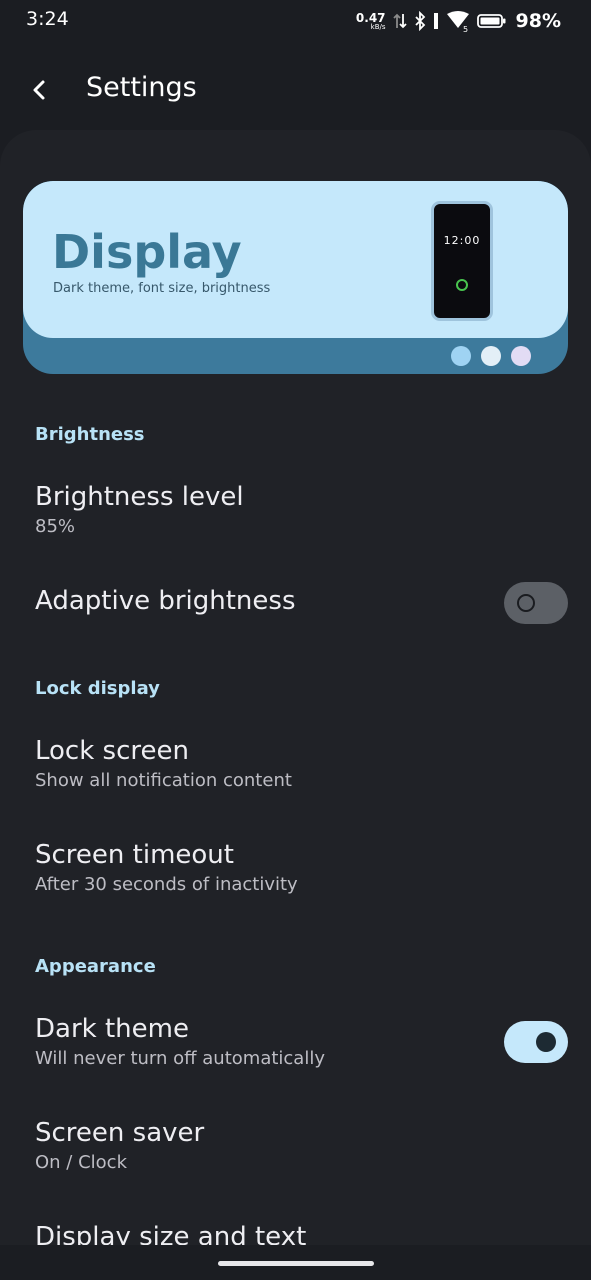 The height and width of the screenshot is (1280, 591). I want to click on screen-timeout-summary: After 30 seconds of inactivity, so click(166, 884).